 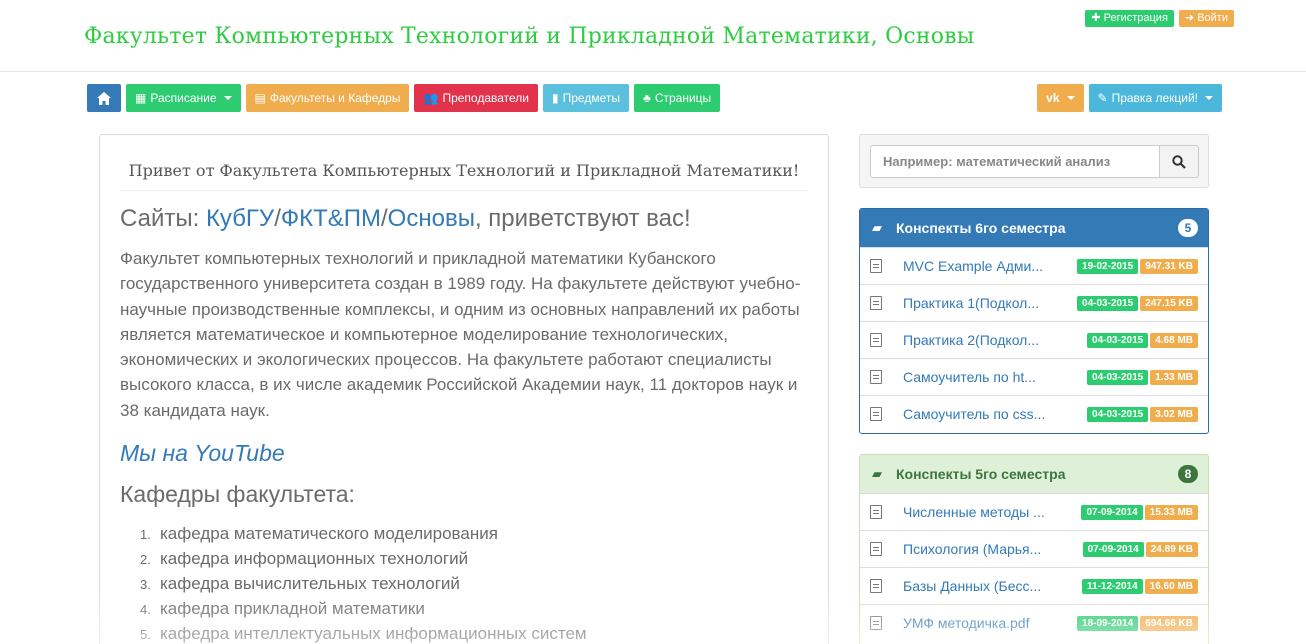 I want to click on bookmark-icon: ▮, so click(x=555, y=98).